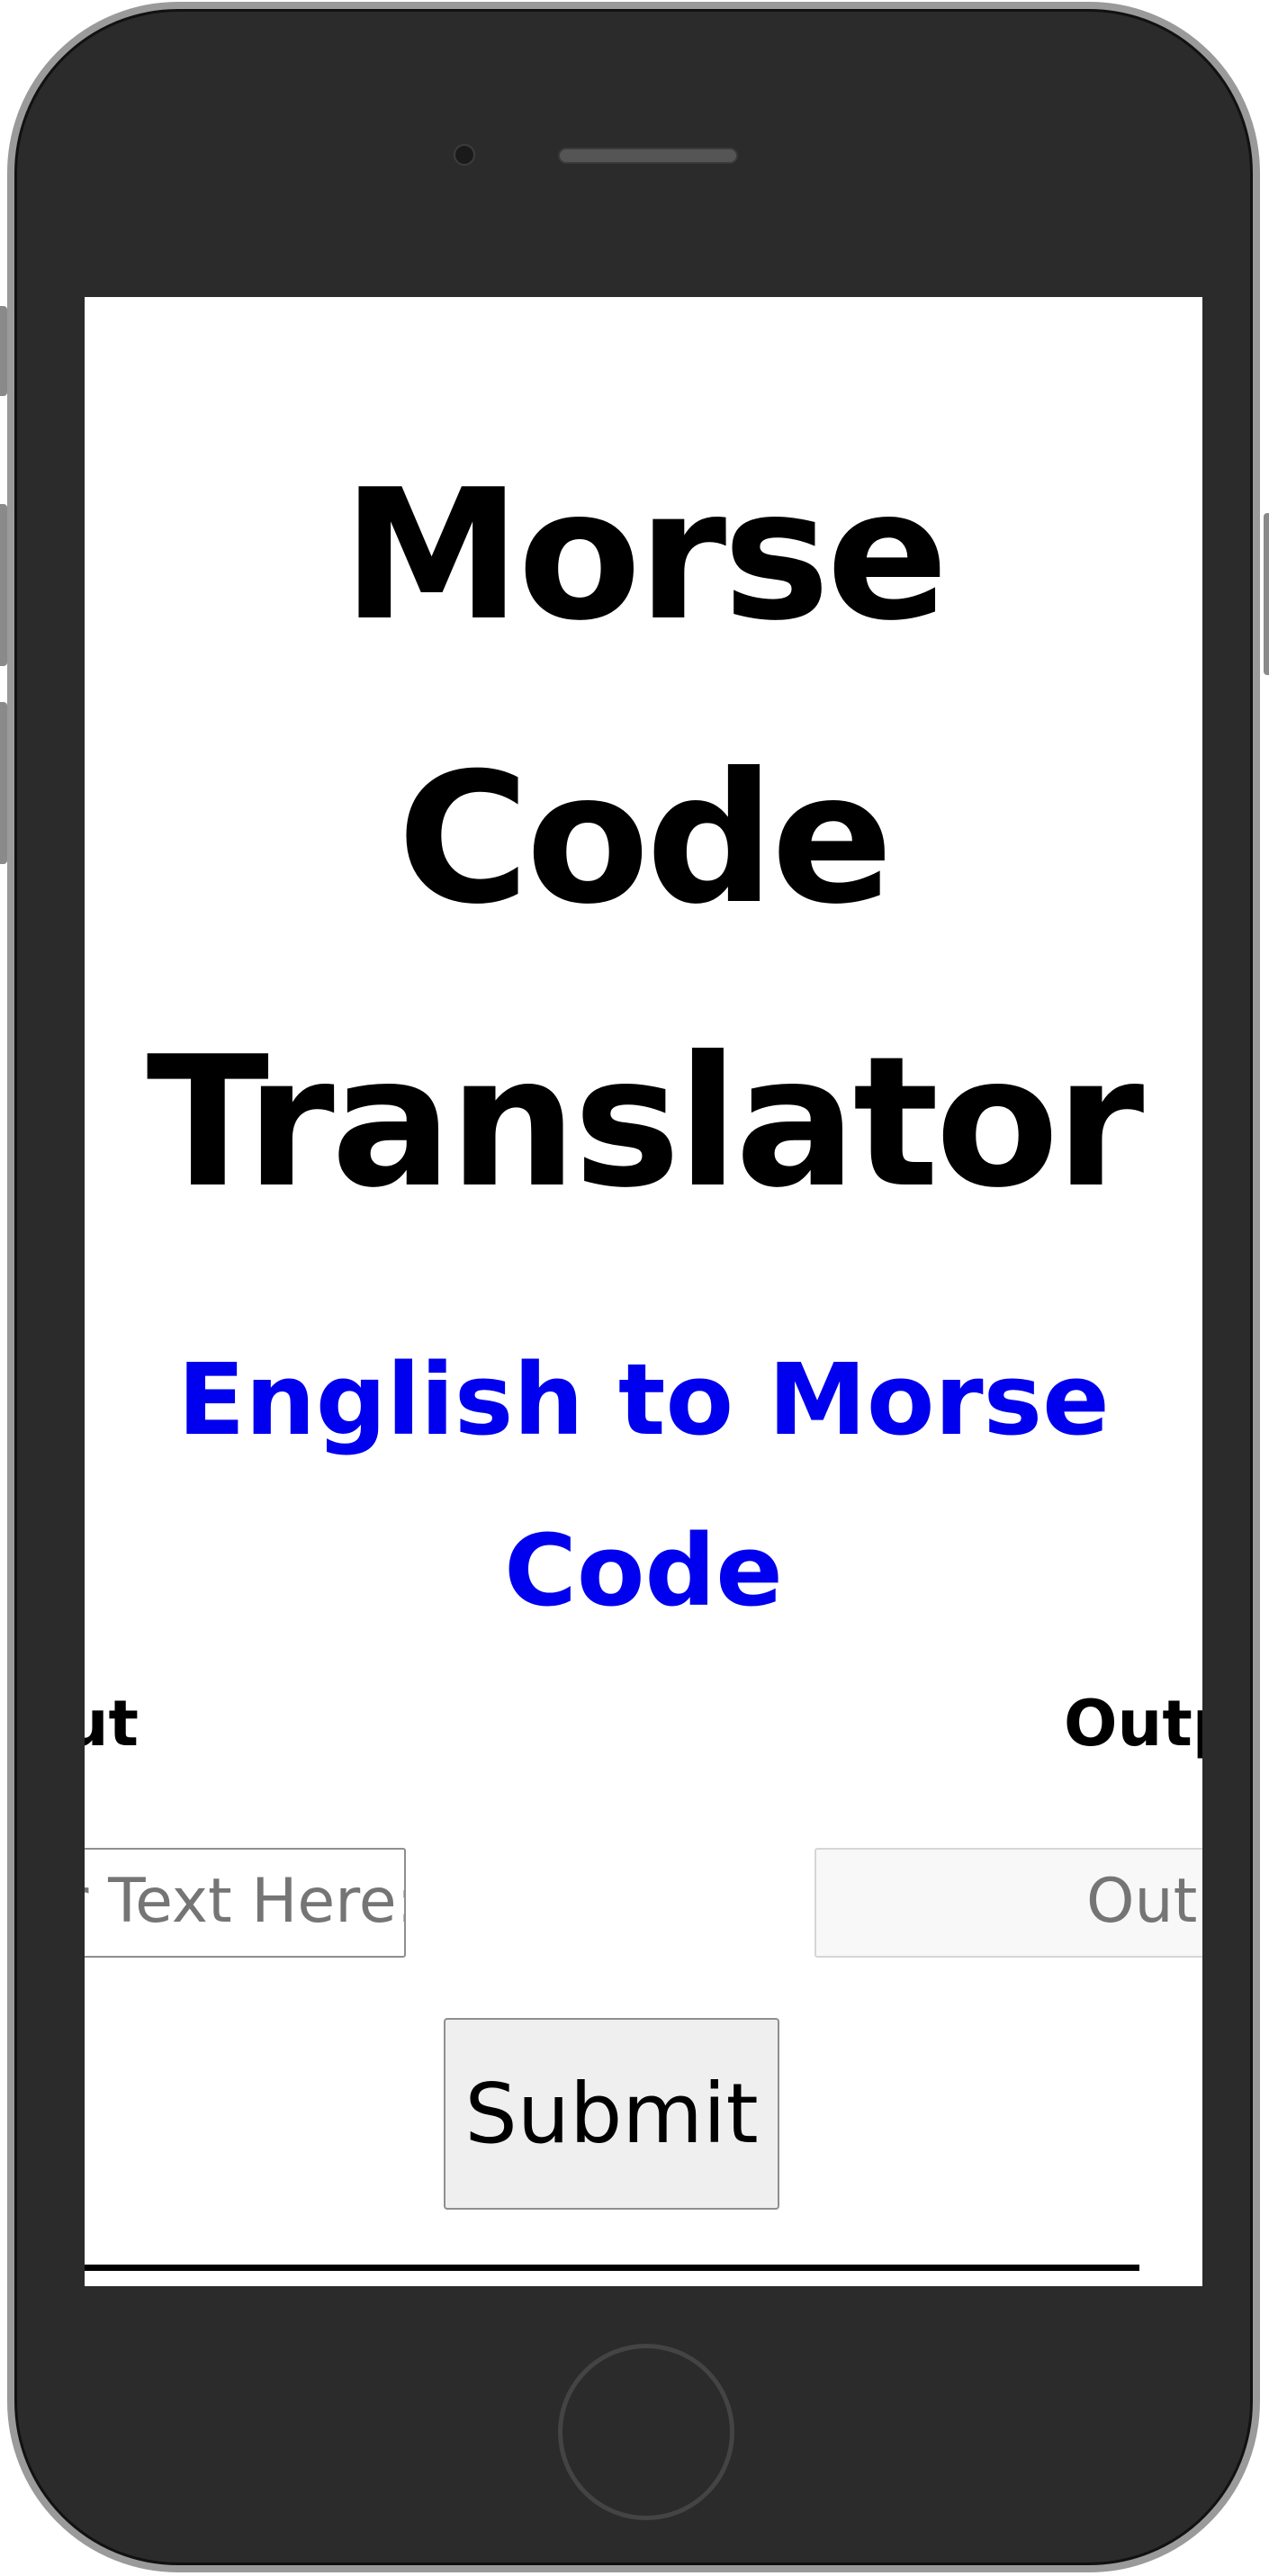 This screenshot has width=1269, height=2576. What do you see at coordinates (1008, 1903) in the screenshot?
I see `output-text-field: Output` at bounding box center [1008, 1903].